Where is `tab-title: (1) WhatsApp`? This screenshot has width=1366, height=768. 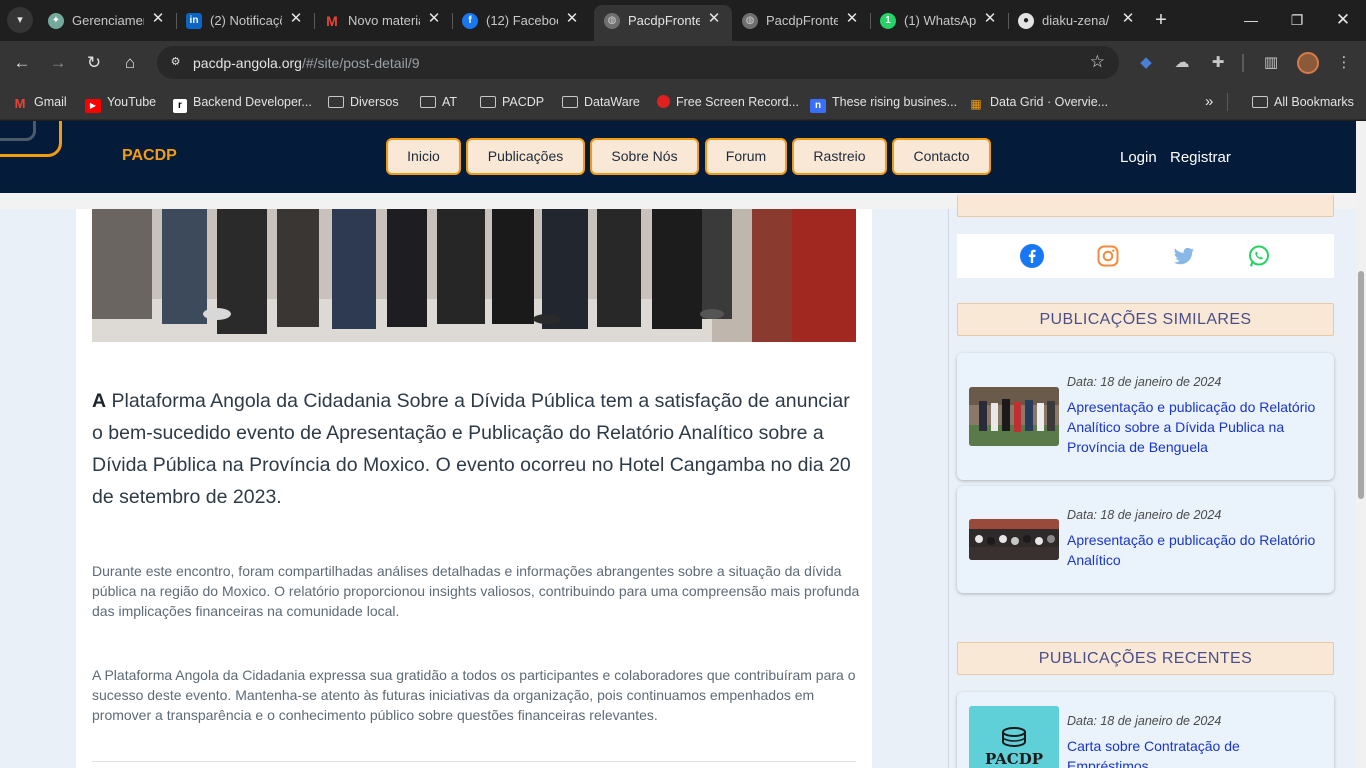 tab-title: (1) WhatsApp is located at coordinates (940, 20).